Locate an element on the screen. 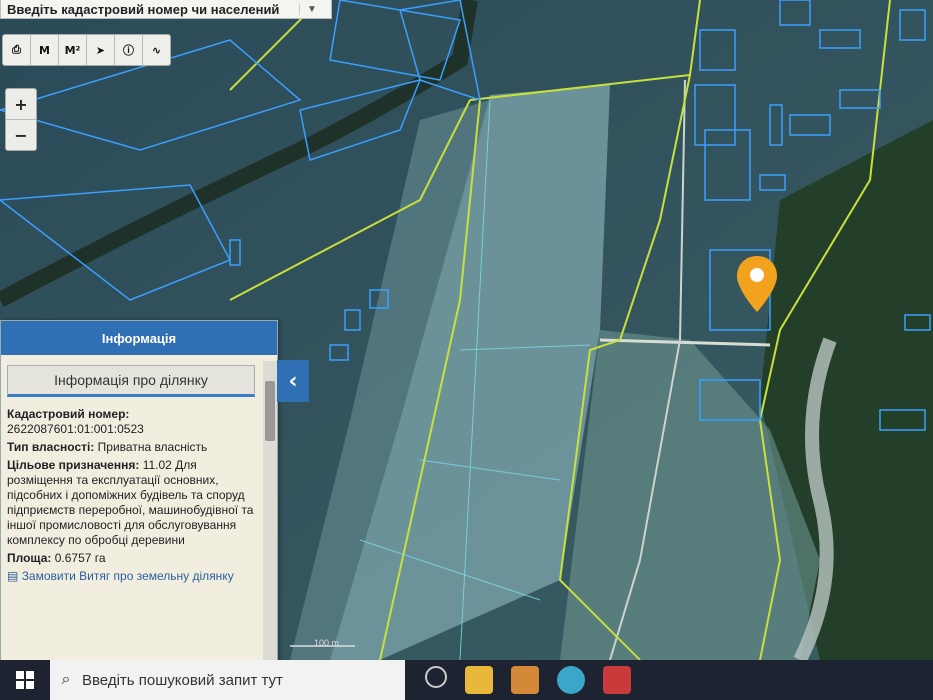 This screenshot has width=933, height=700. info-panel-title: Інформація is located at coordinates (139, 338).